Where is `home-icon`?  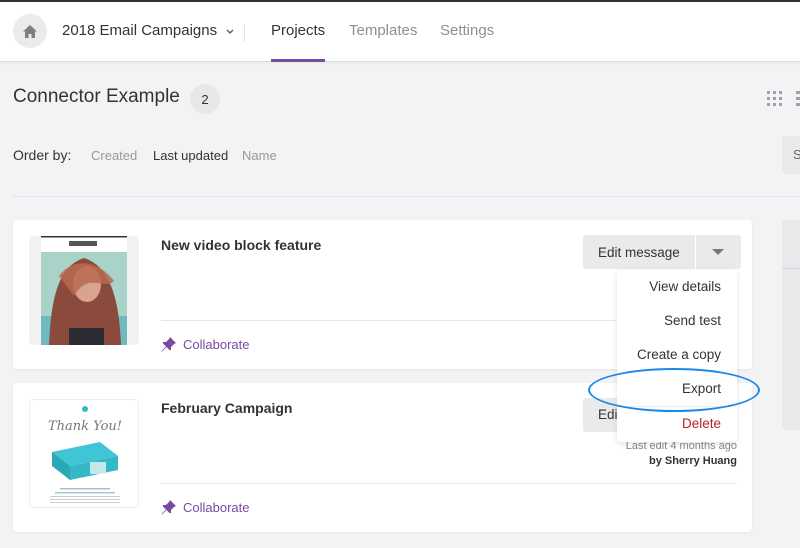
home-icon is located at coordinates (30, 31).